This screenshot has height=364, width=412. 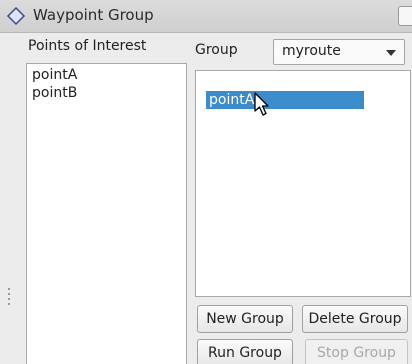 What do you see at coordinates (10, 298) in the screenshot?
I see `splitter-handle` at bounding box center [10, 298].